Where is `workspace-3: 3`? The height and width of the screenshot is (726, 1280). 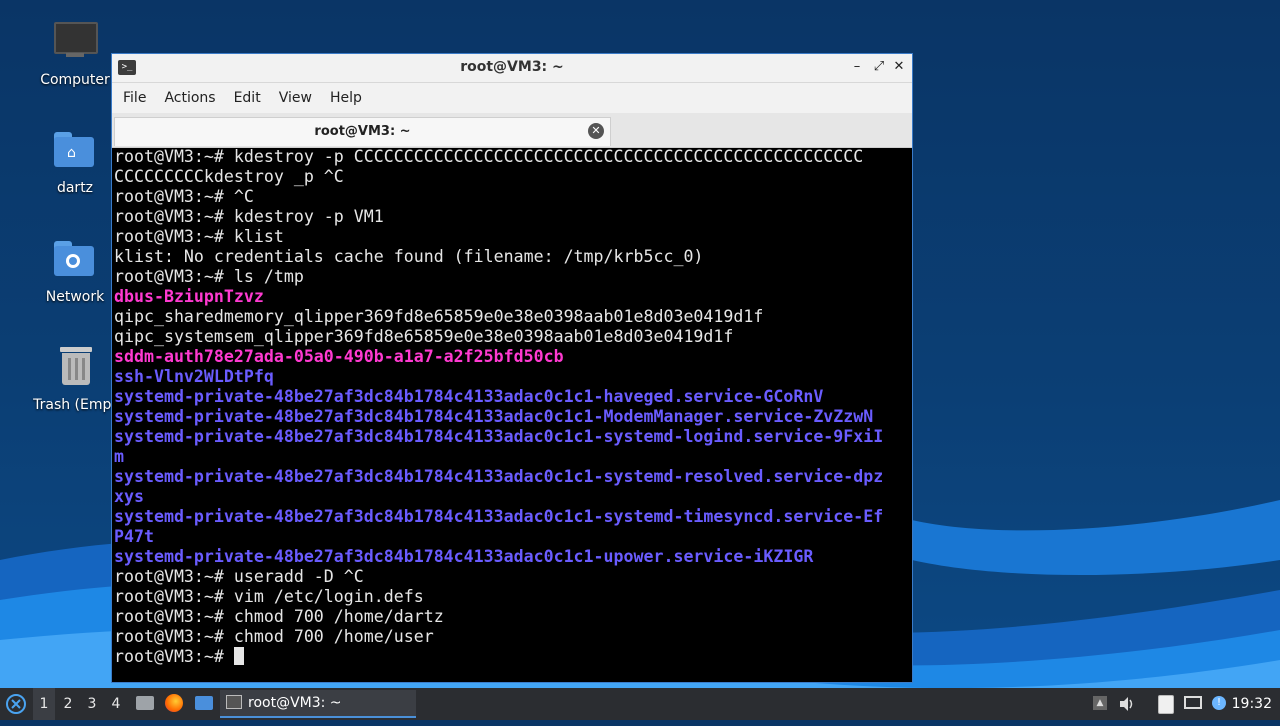
workspace-3: 3 is located at coordinates (92, 704).